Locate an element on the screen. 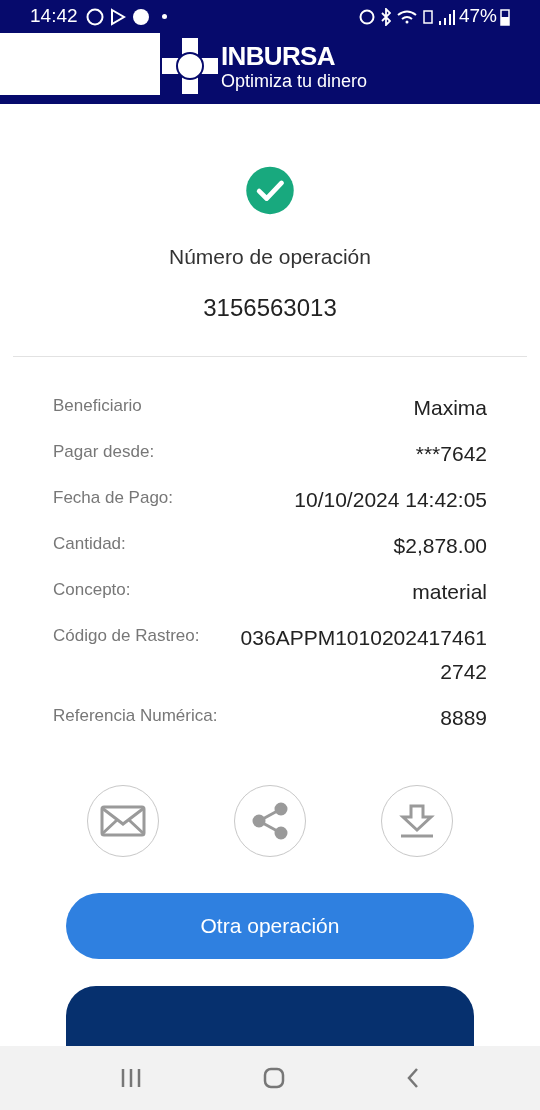 This screenshot has width=540, height=1110. detail-value: 8889 is located at coordinates (463, 718).